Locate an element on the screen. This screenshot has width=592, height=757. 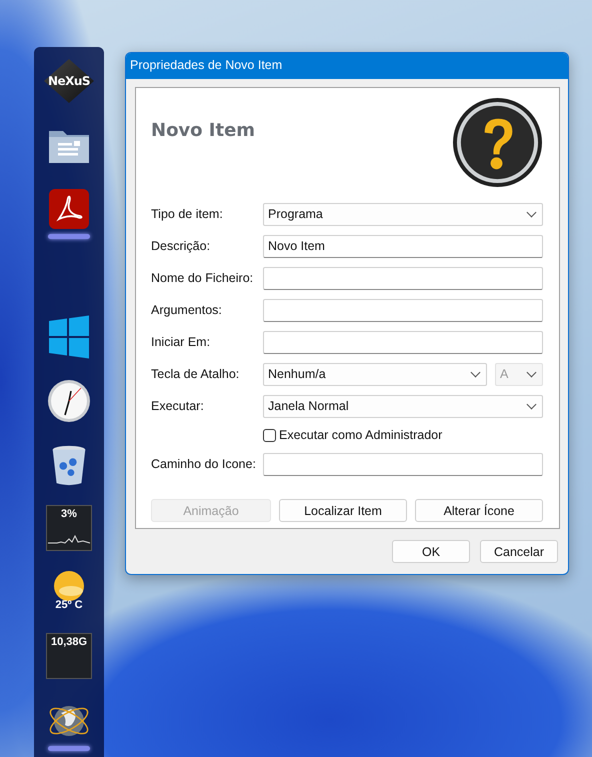
disk-meter: 10,38G is located at coordinates (69, 656).